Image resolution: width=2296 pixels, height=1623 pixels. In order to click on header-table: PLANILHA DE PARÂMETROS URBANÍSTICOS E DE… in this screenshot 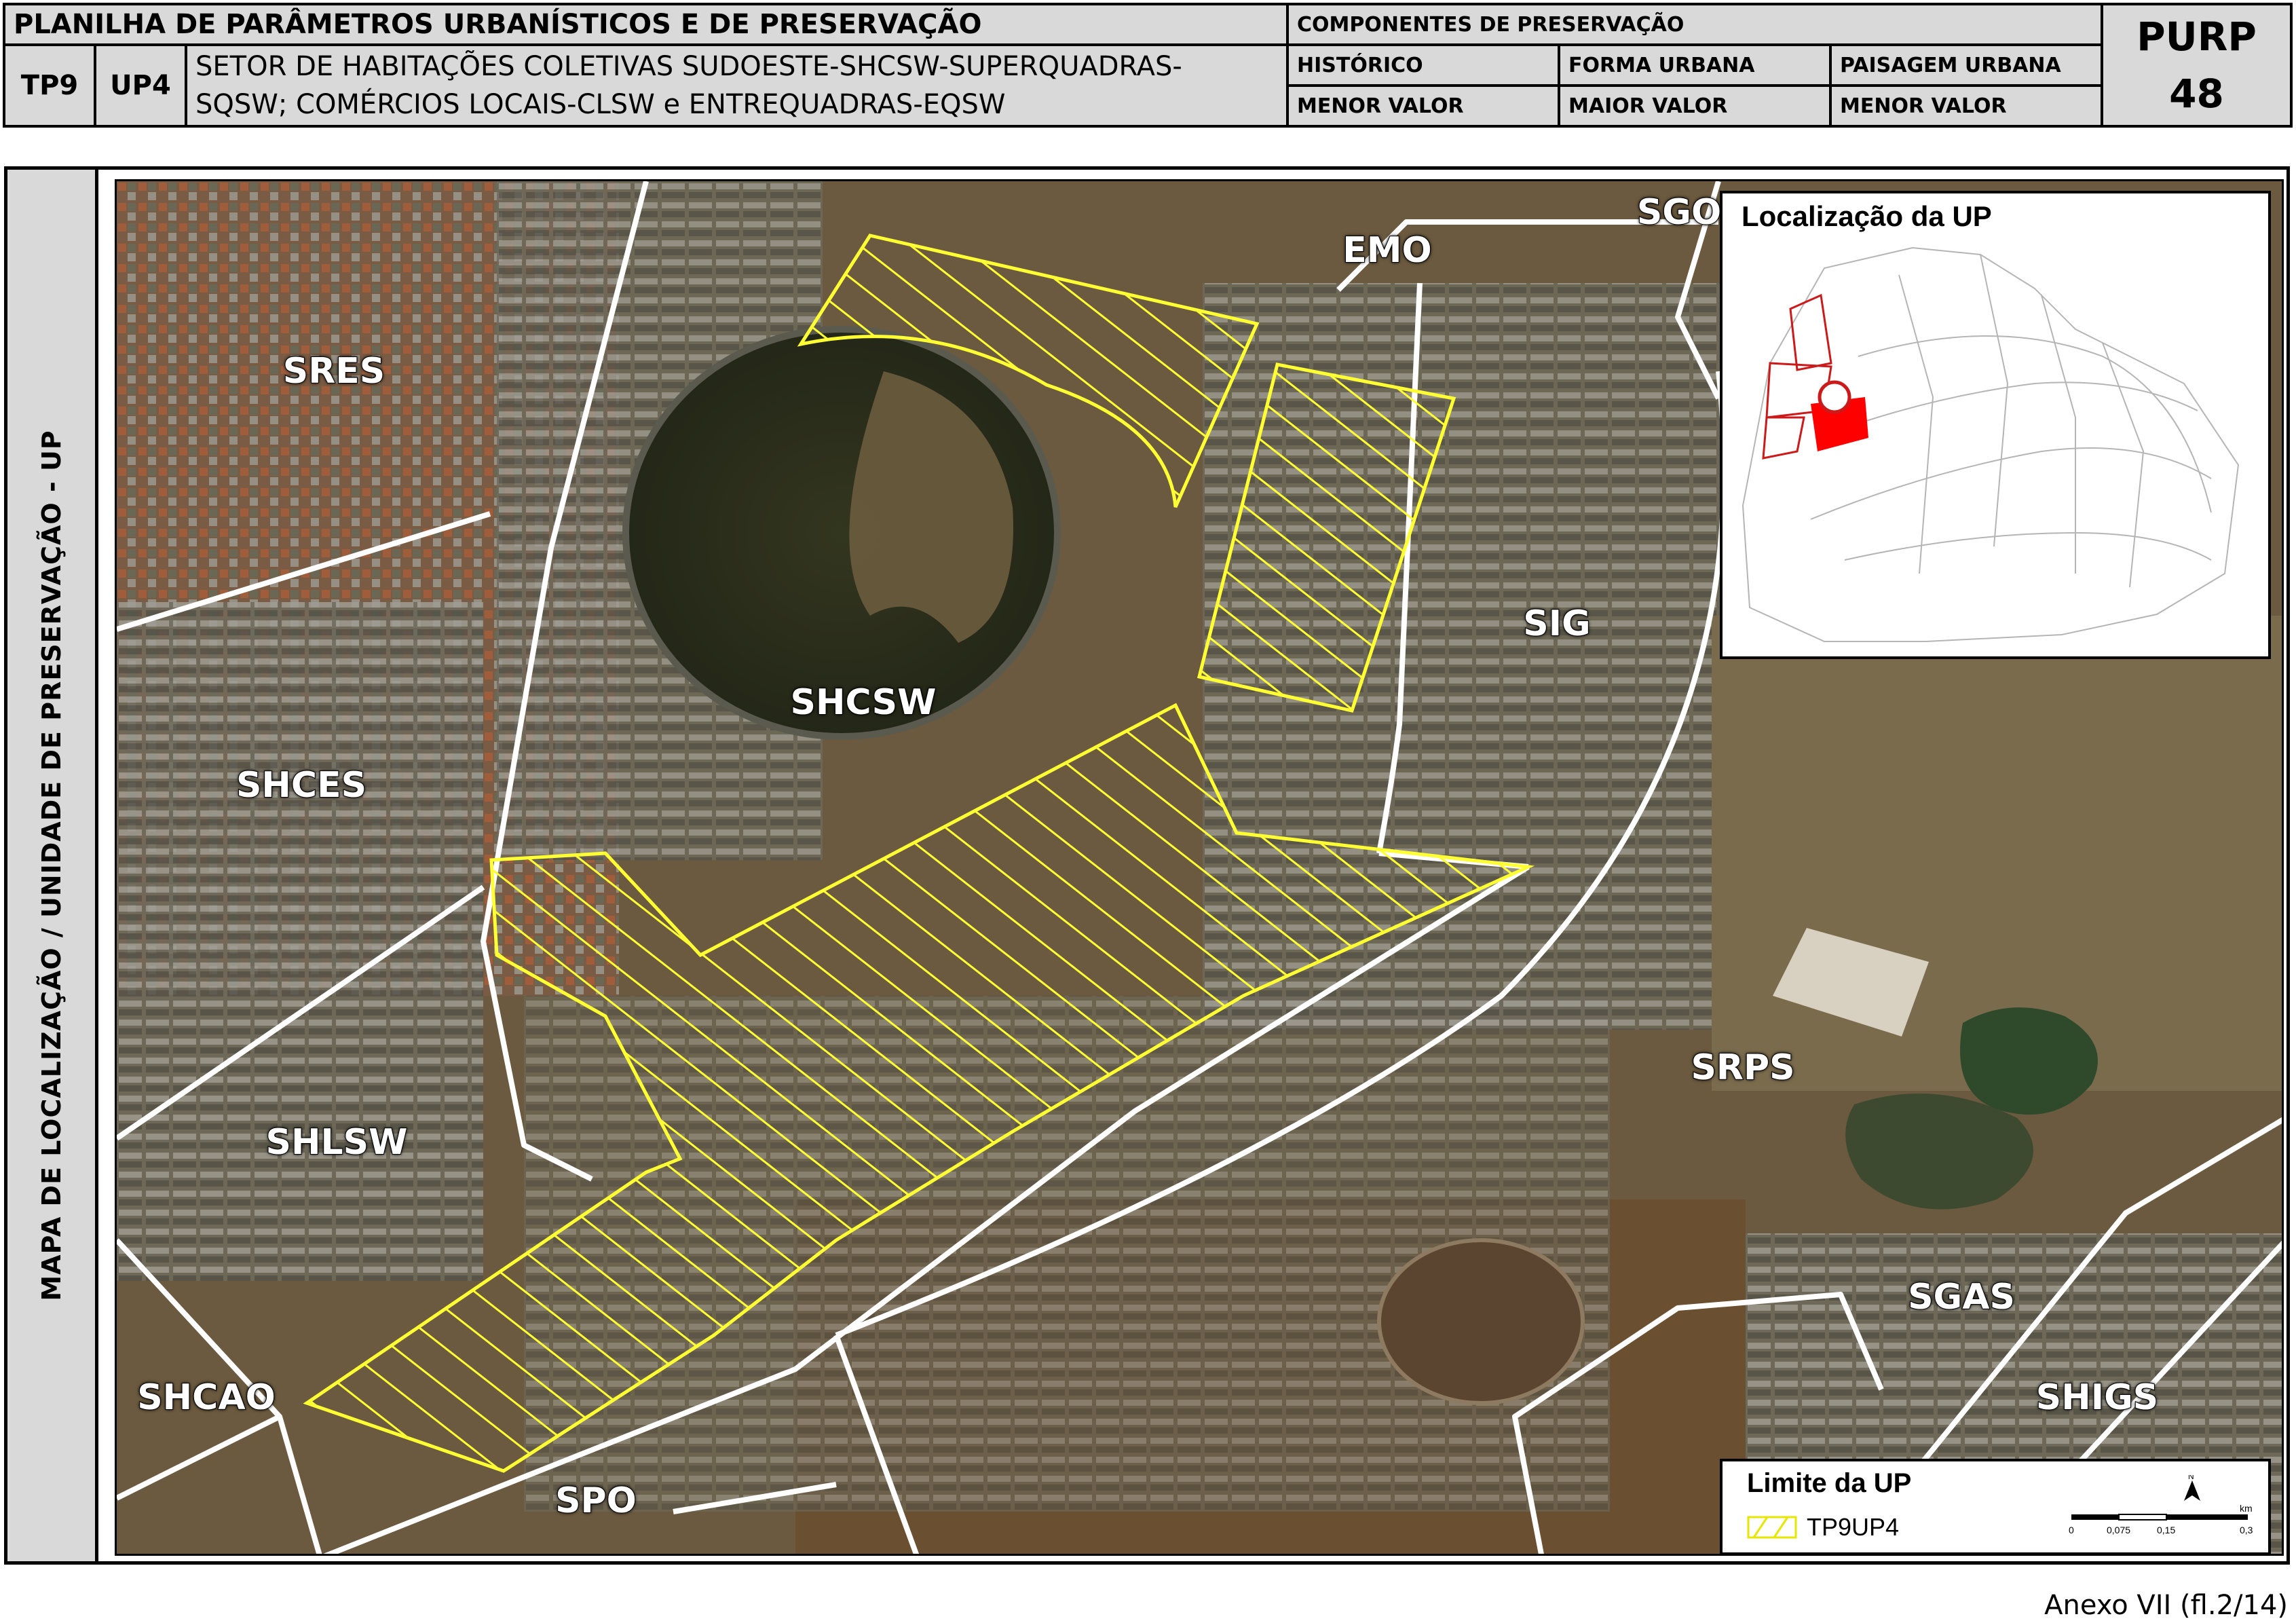, I will do `click(1148, 65)`.